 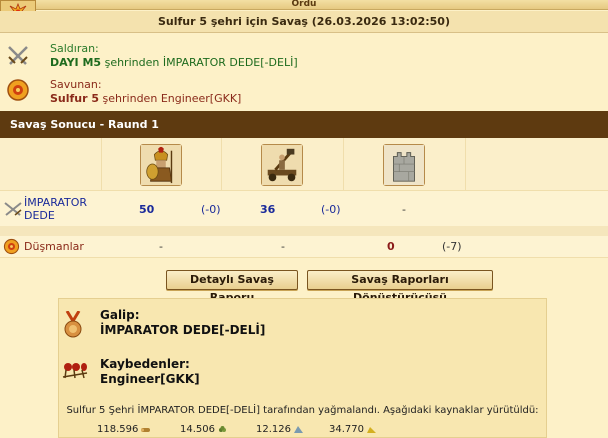 I want to click on defender-label: Savunan:, so click(x=76, y=84).